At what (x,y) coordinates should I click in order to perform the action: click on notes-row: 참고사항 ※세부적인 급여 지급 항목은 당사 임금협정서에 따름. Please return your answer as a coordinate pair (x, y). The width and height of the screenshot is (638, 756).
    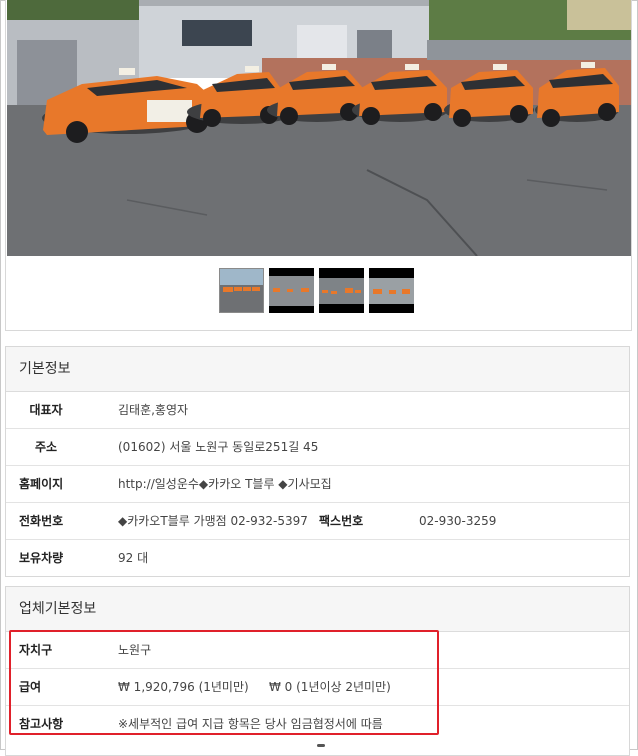
    Looking at the image, I should click on (317, 724).